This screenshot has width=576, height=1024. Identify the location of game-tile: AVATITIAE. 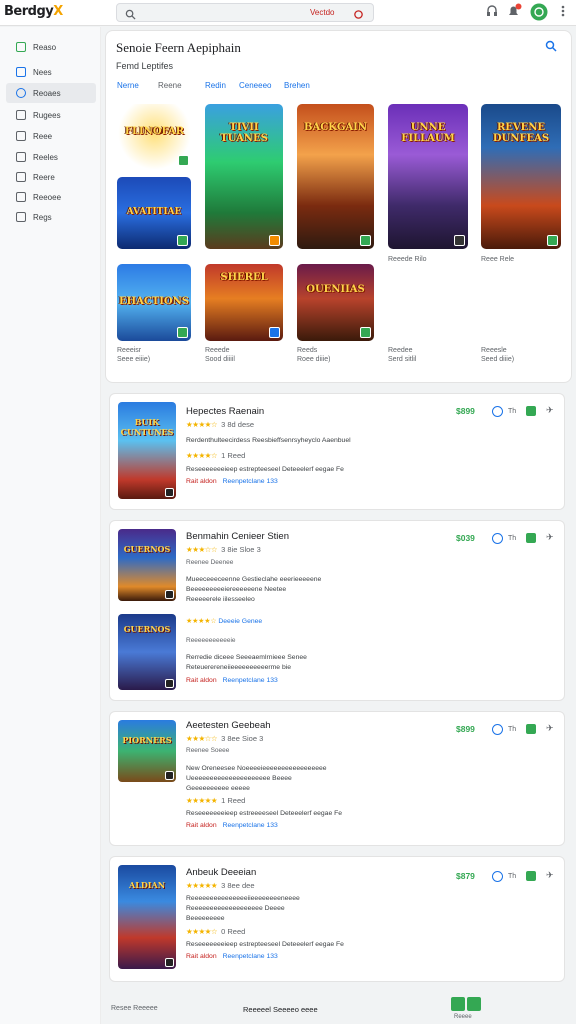
(154, 213).